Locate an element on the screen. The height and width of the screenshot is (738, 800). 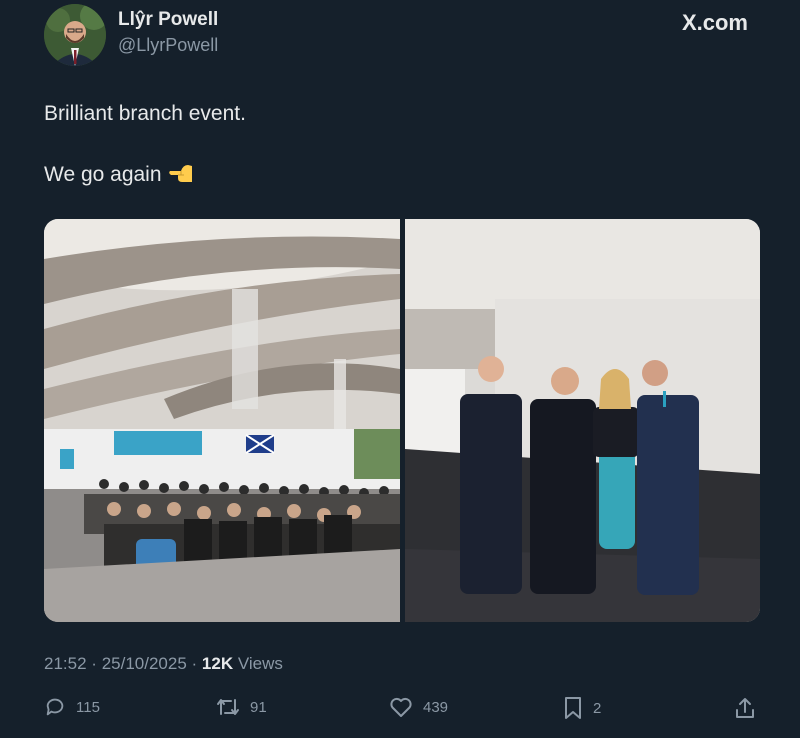
tweet-meta: 21:52 · 25/10/2025 · 12K Views is located at coordinates (163, 664).